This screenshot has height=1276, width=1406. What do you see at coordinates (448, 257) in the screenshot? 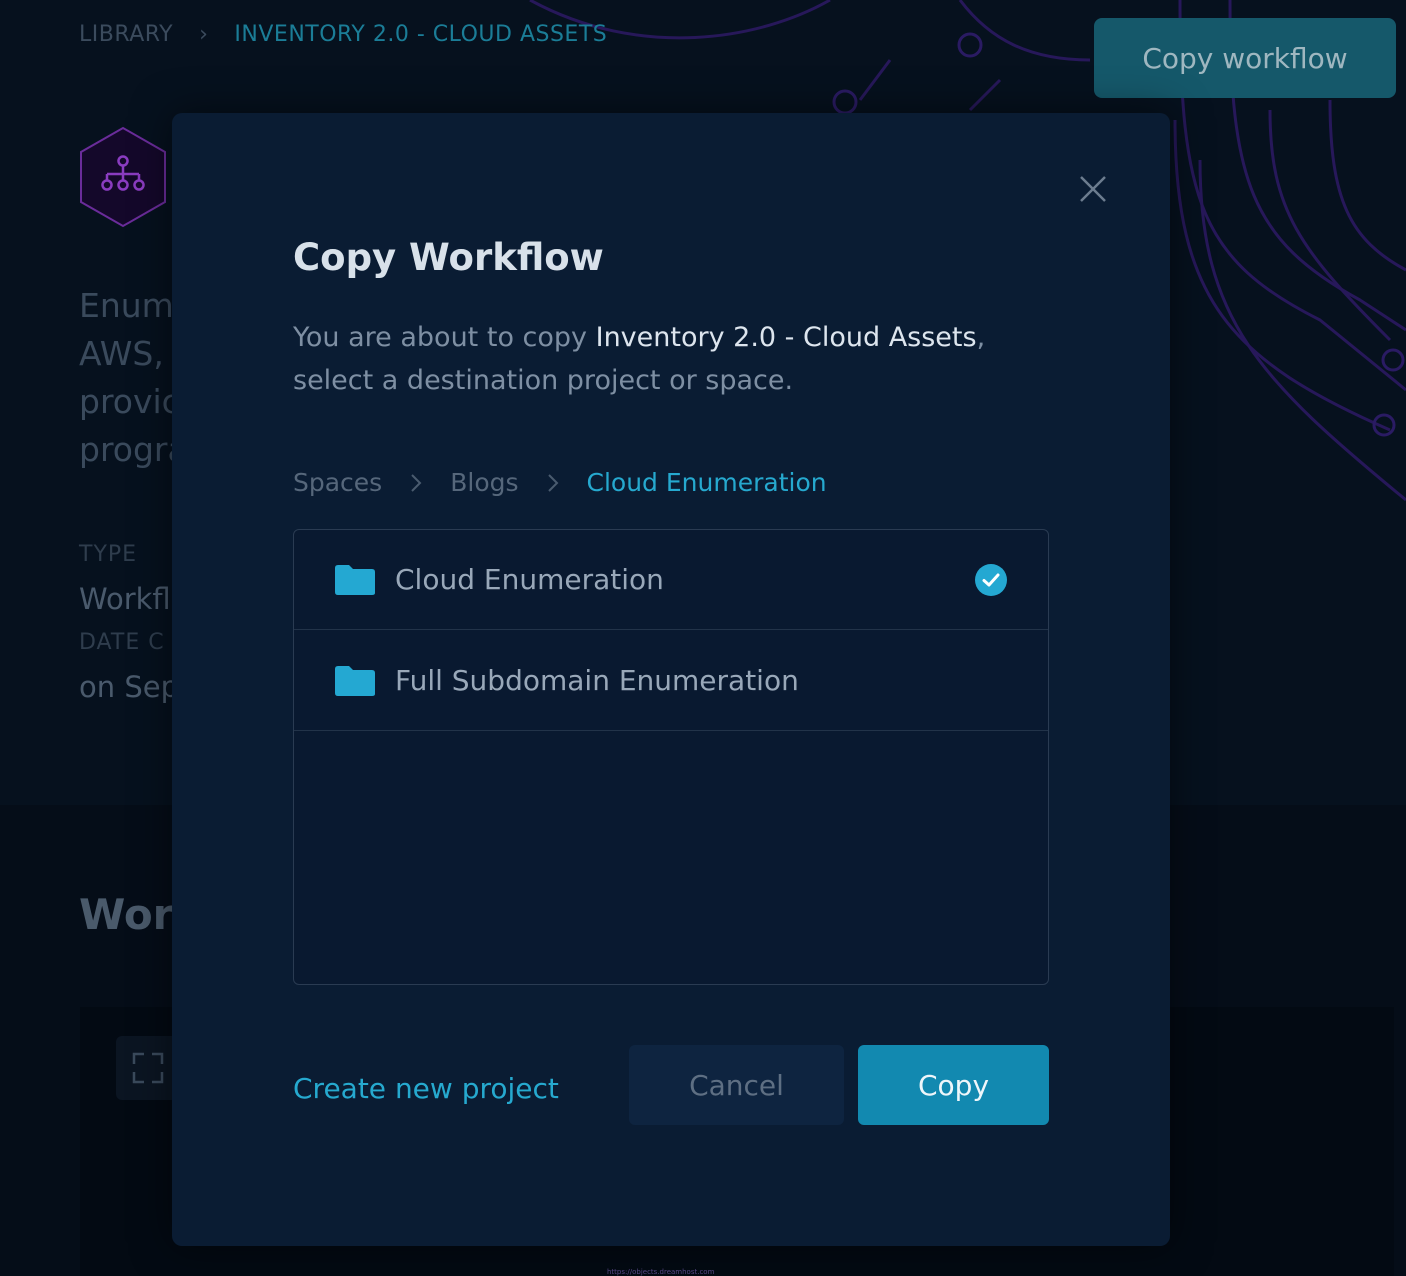
I see `dialog-title: Copy Workflow` at bounding box center [448, 257].